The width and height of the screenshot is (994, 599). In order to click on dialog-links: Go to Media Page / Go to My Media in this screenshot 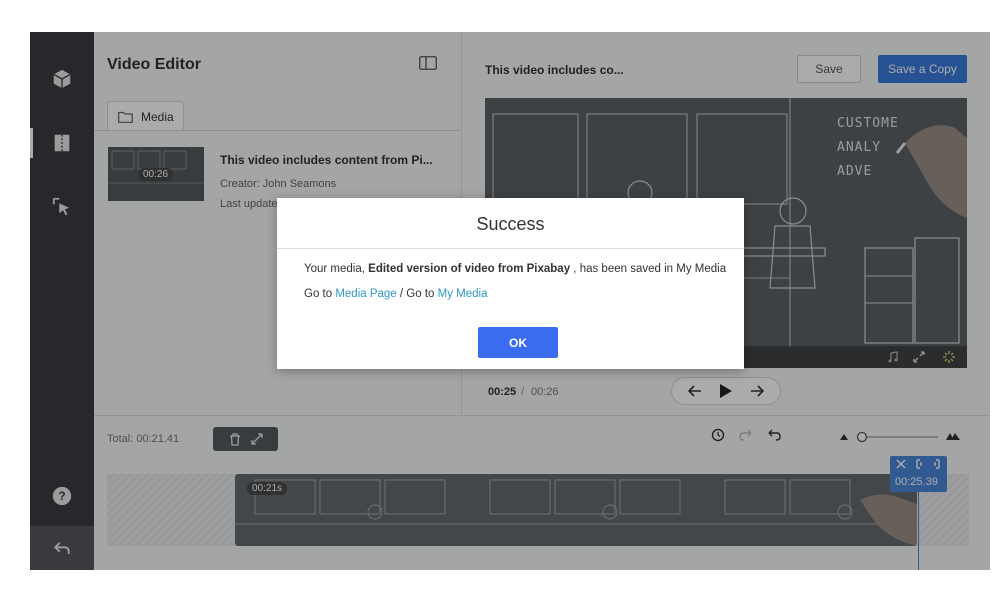, I will do `click(395, 294)`.